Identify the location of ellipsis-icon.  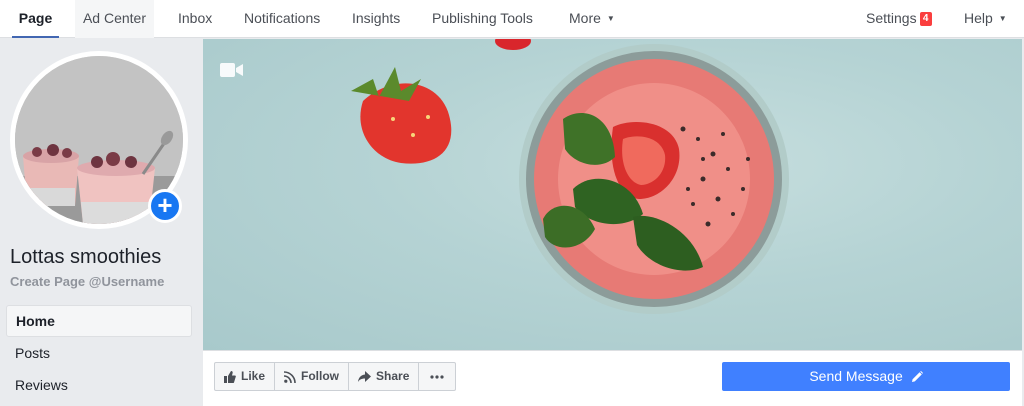
(437, 376).